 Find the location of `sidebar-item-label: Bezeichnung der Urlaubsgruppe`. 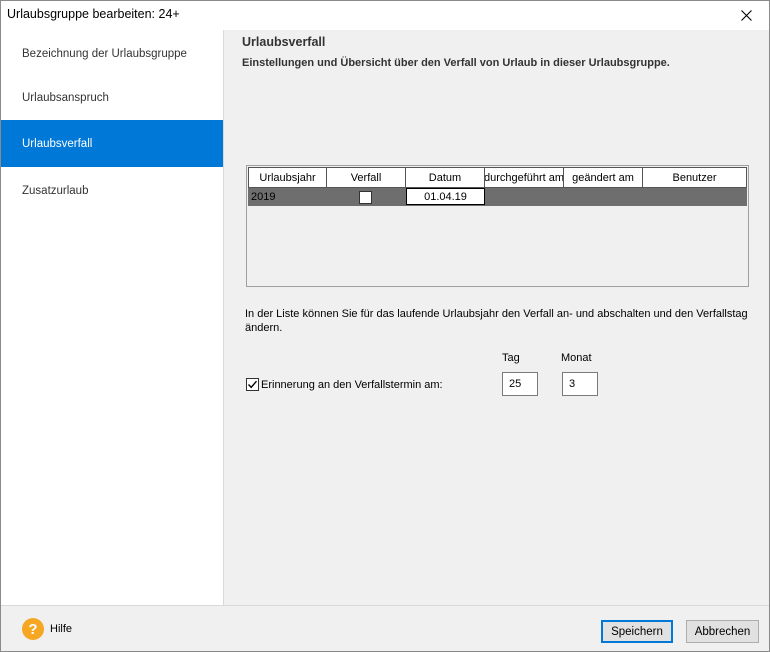

sidebar-item-label: Bezeichnung der Urlaubsgruppe is located at coordinates (104, 53).